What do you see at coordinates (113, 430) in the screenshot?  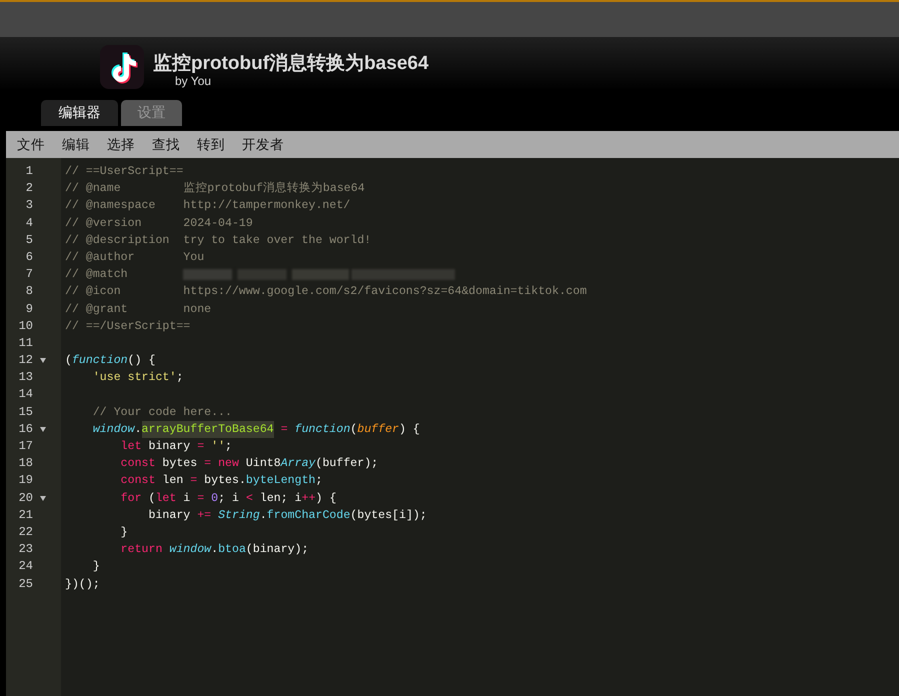 I see `code-keyword: window` at bounding box center [113, 430].